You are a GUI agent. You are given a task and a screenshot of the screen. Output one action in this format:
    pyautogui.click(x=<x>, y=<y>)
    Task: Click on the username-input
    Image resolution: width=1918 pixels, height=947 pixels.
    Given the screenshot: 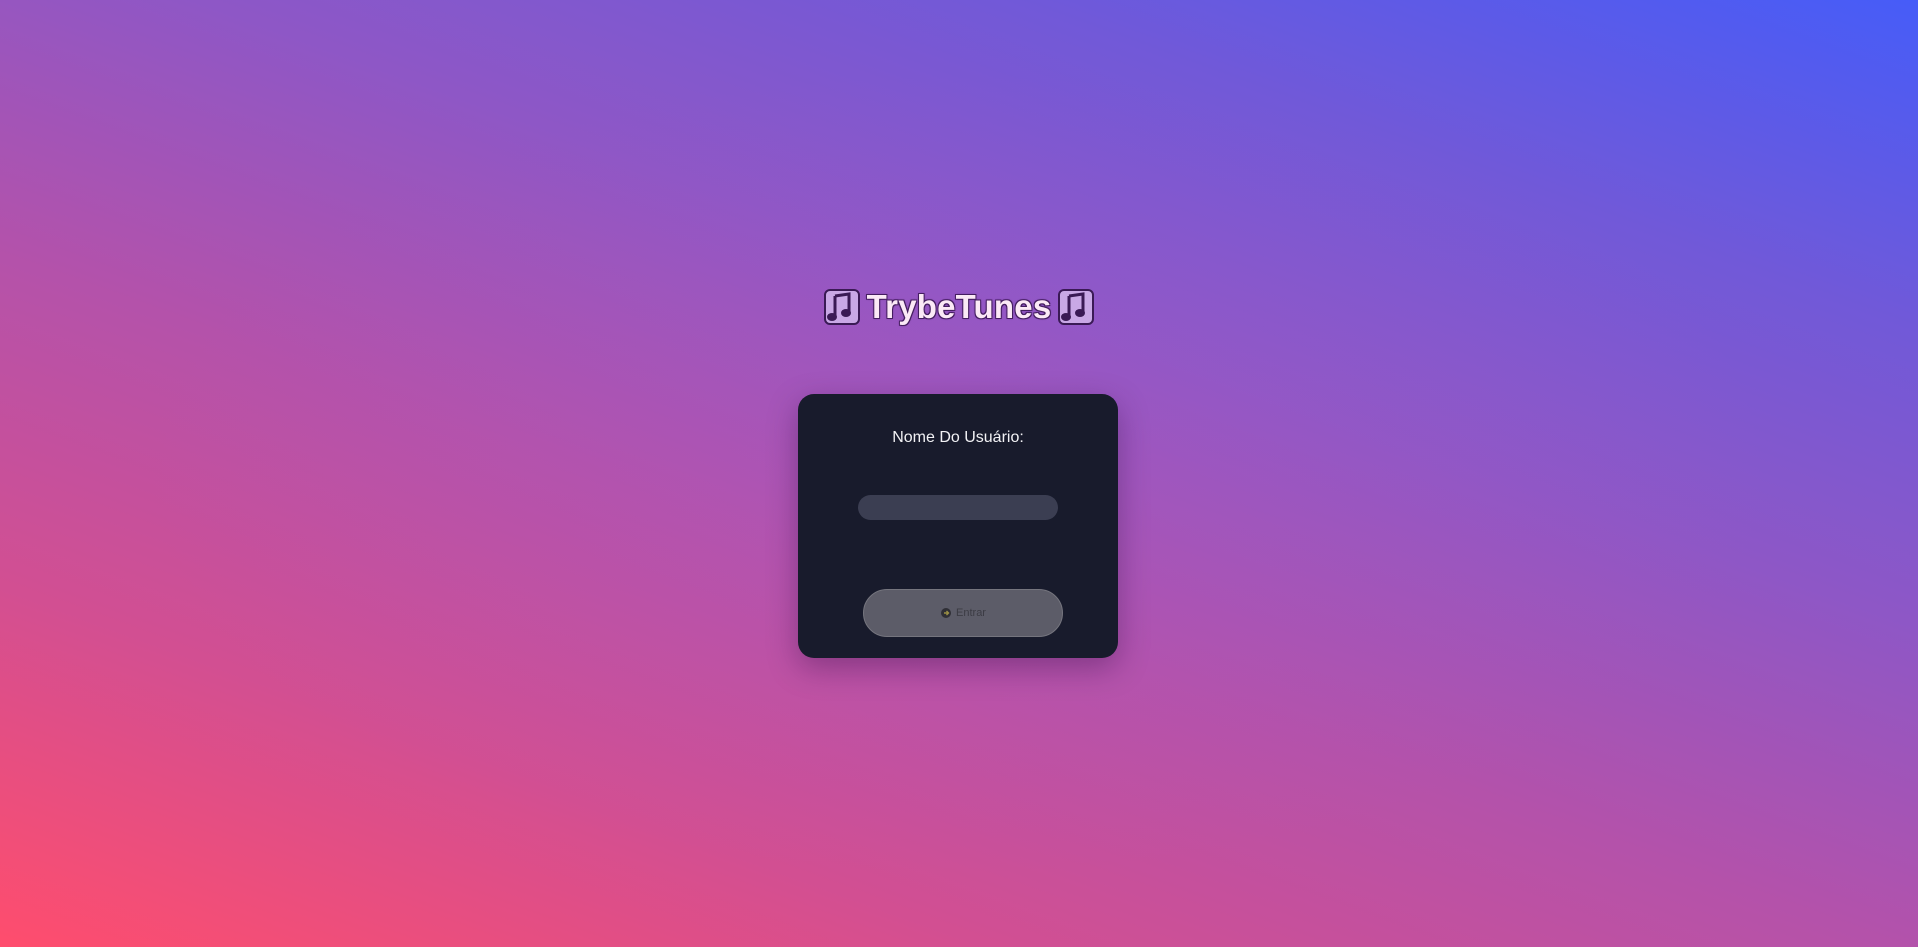 What is the action you would take?
    pyautogui.click(x=958, y=507)
    